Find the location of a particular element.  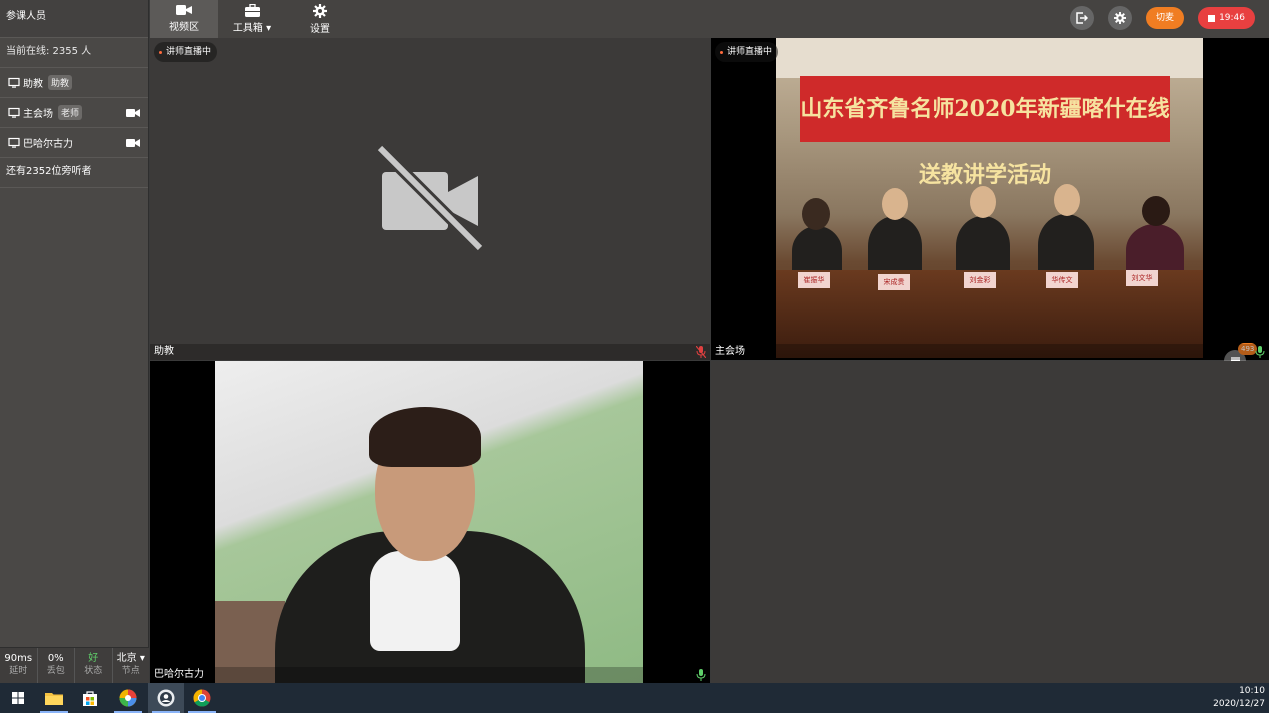

turtleneck is located at coordinates (415, 601).